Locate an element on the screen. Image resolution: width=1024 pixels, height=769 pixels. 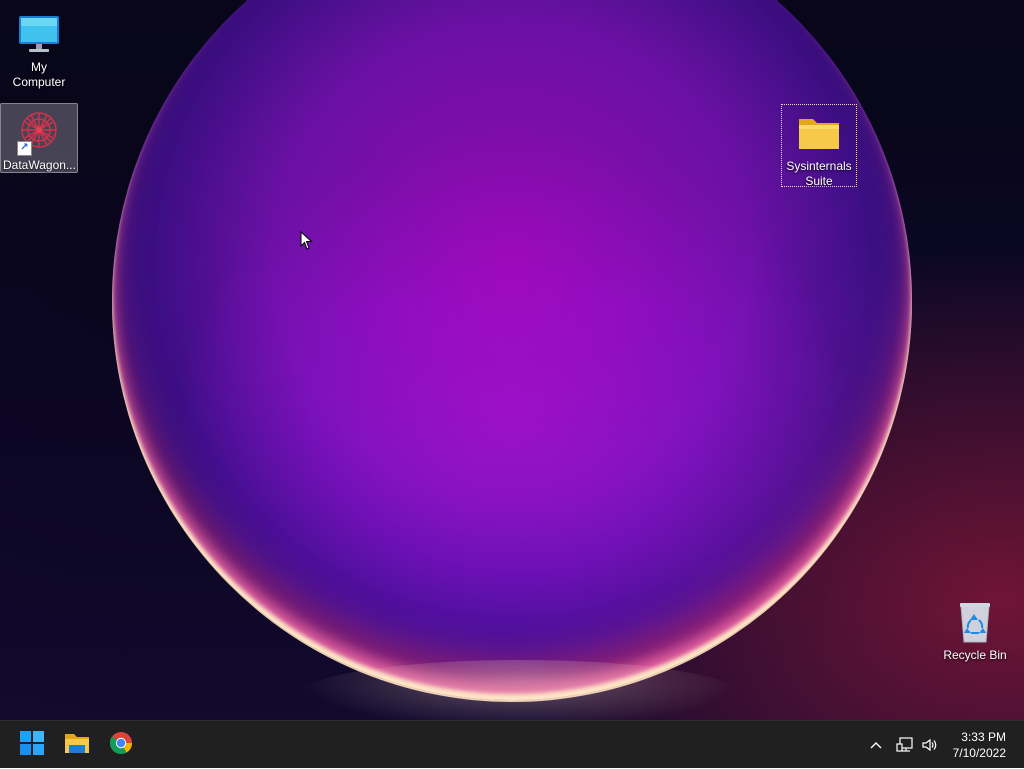
chevron-up-icon is located at coordinates (876, 745).